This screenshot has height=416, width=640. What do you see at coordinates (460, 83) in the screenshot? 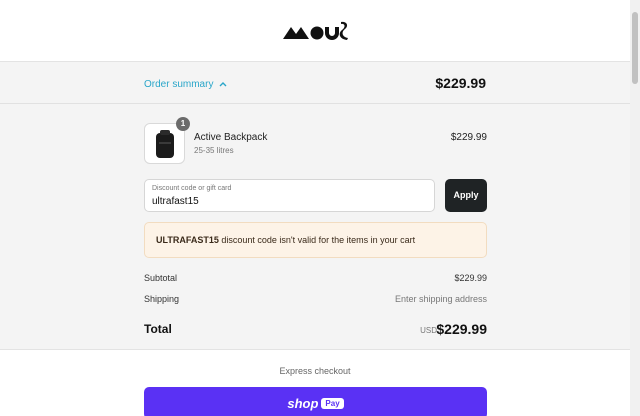
I see `summary-total: $229.99` at bounding box center [460, 83].